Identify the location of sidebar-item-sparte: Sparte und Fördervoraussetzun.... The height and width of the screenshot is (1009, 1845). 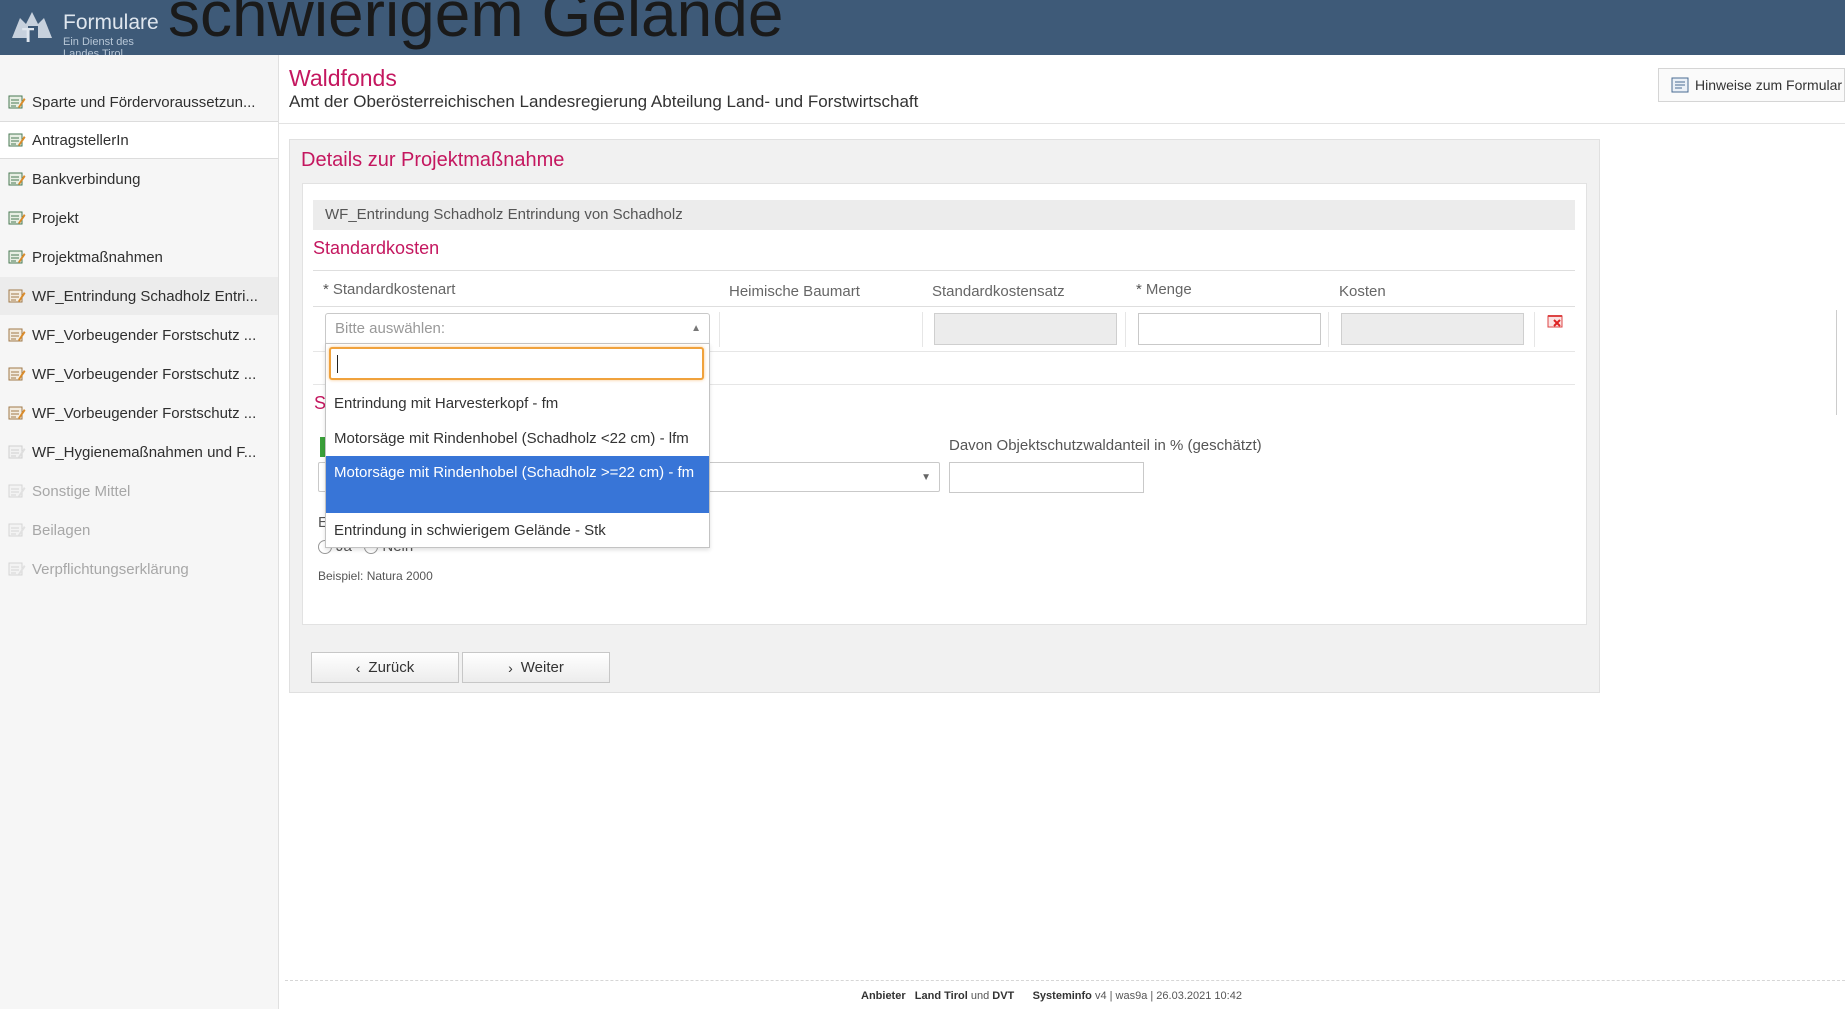
(139, 102).